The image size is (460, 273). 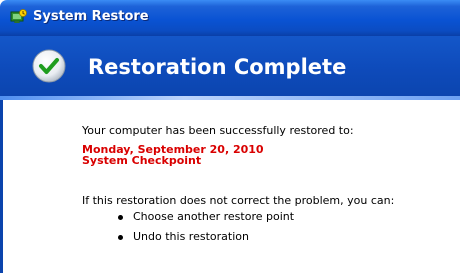 I want to click on option-choose-another-restore-point: Choose another restore point, so click(x=214, y=216).